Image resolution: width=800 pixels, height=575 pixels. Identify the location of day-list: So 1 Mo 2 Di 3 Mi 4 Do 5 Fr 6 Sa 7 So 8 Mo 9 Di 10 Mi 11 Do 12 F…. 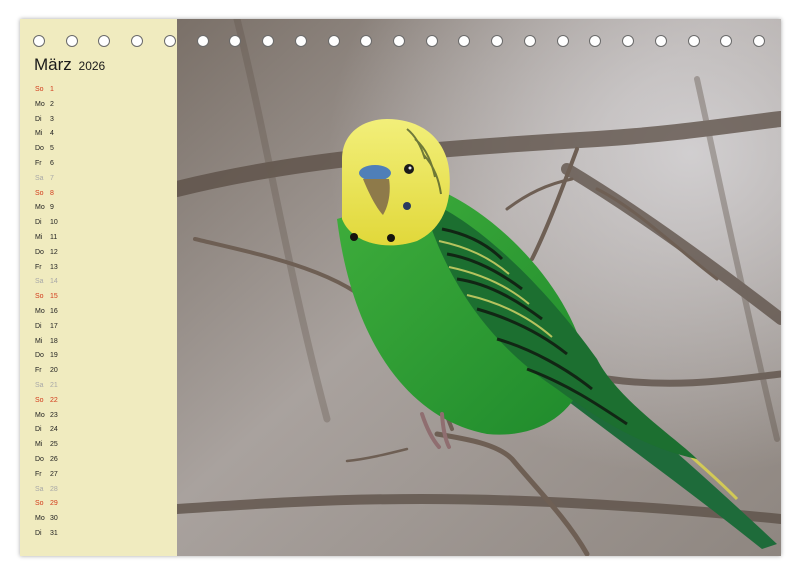
(95, 312).